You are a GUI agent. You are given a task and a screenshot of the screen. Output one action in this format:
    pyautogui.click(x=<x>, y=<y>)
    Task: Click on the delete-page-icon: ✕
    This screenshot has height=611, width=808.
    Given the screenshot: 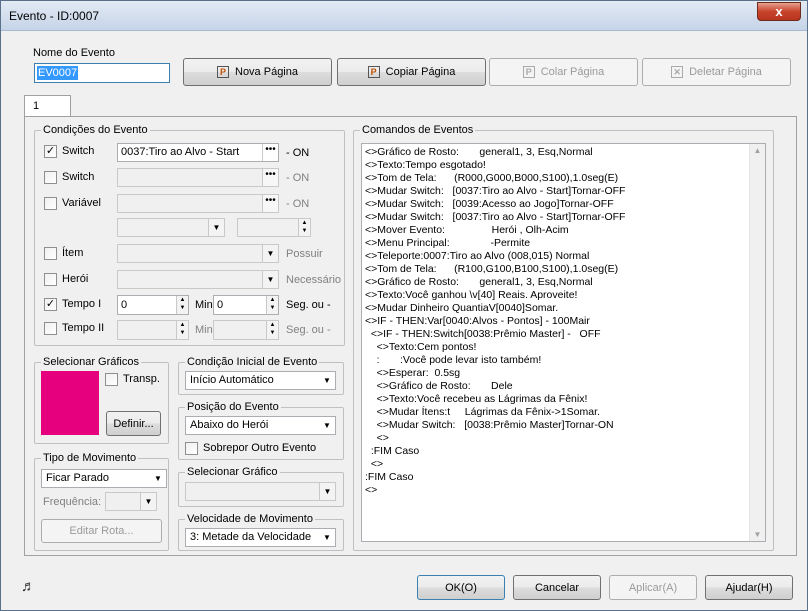 What is the action you would take?
    pyautogui.click(x=677, y=72)
    